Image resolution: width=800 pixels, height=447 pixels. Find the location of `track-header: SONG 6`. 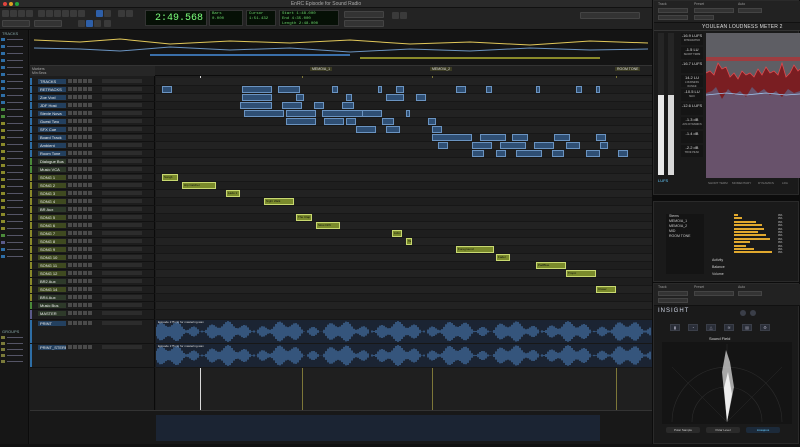

track-header: SONG 6 is located at coordinates (92, 226).